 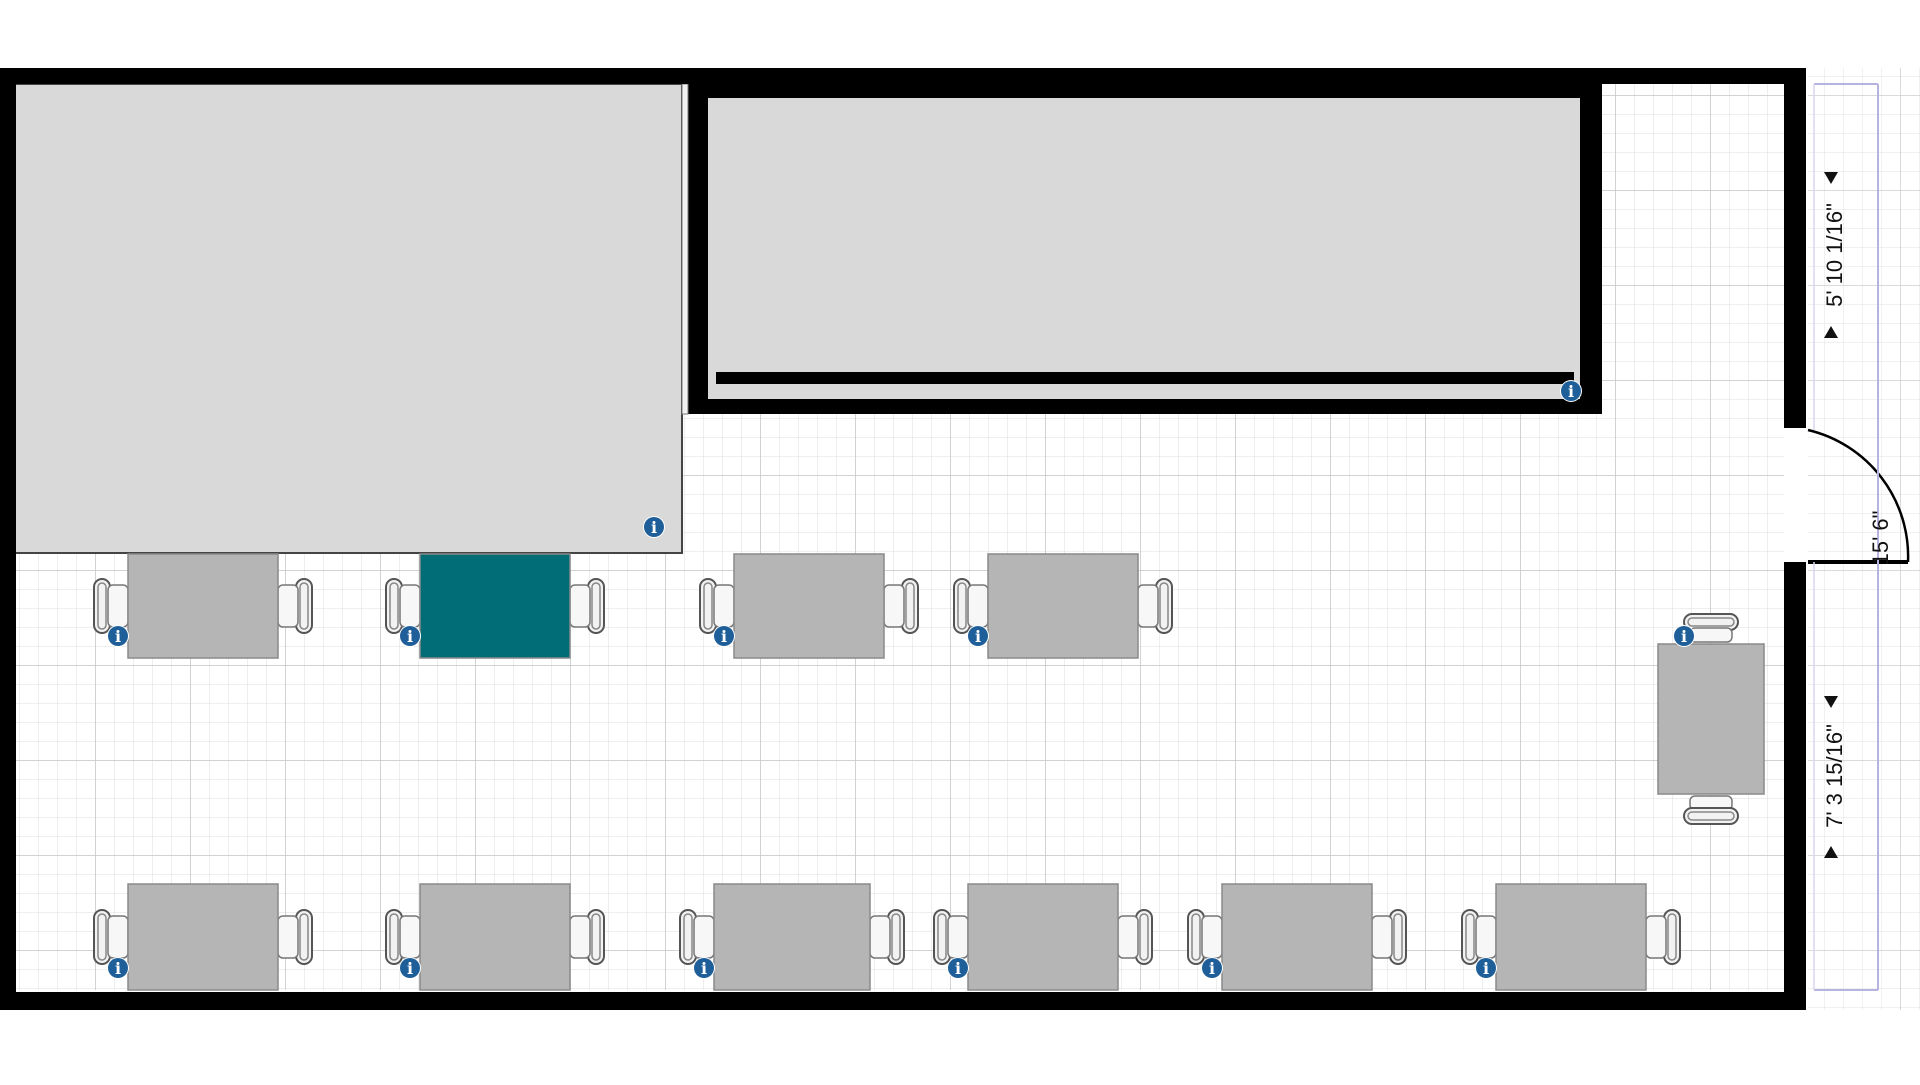 I want to click on dimension-upper-wall: 5' 10 1/16", so click(x=1834, y=255).